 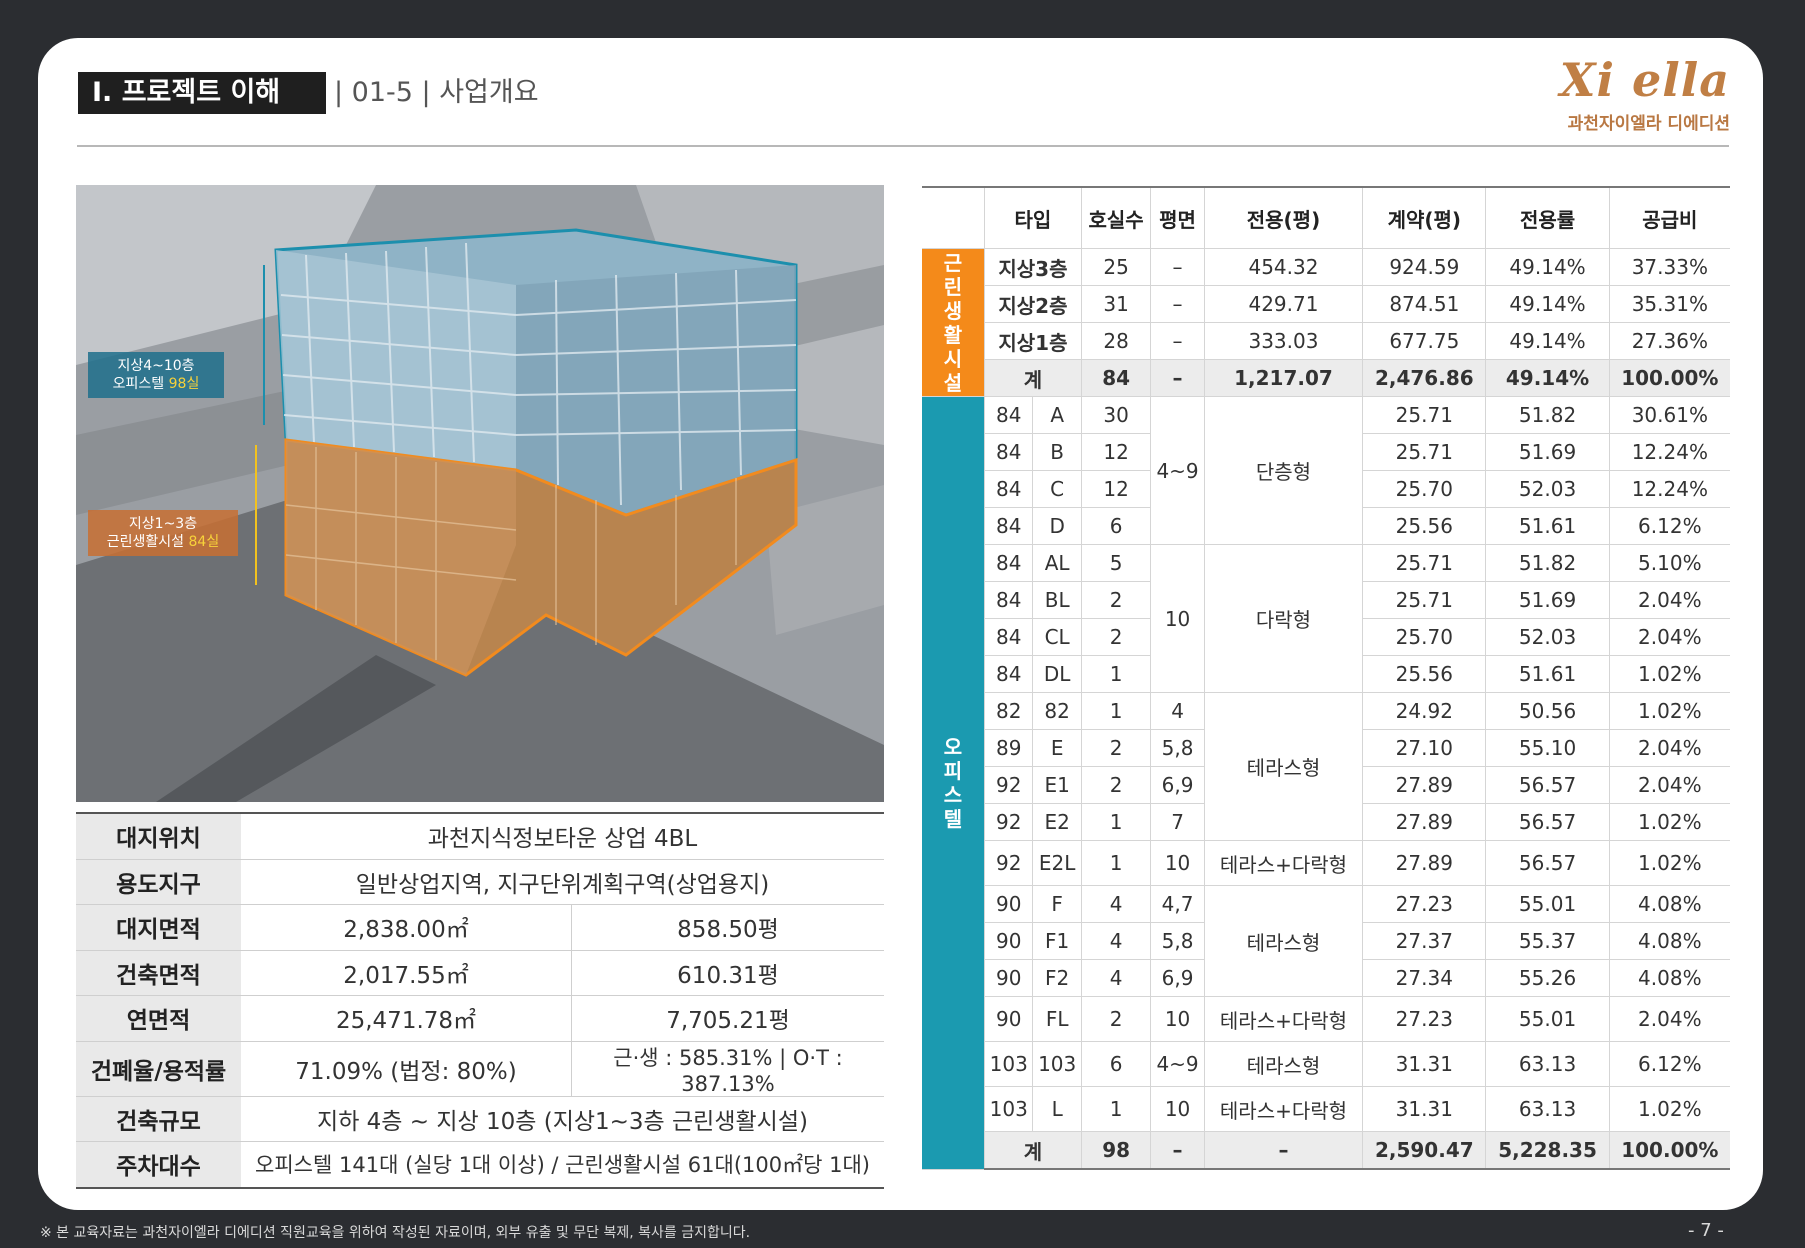 What do you see at coordinates (1424, 1064) in the screenshot?
I see `table-cell: 31.31` at bounding box center [1424, 1064].